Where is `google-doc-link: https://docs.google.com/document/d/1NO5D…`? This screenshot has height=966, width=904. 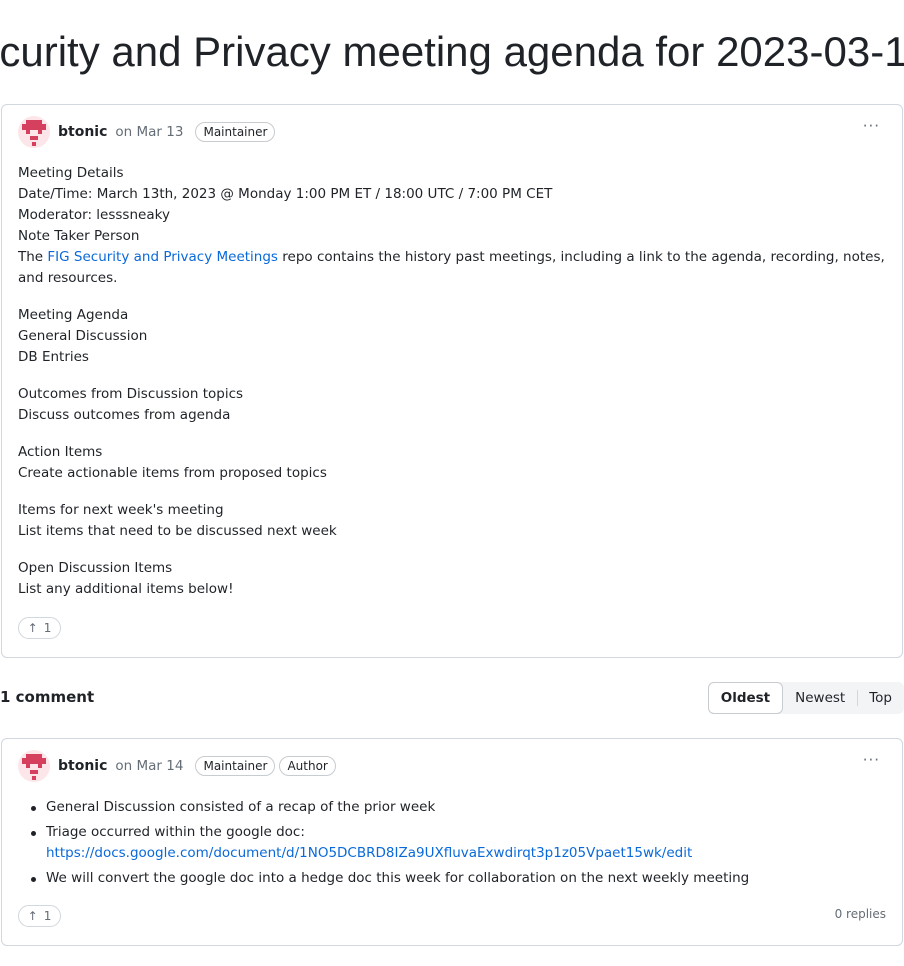
google-doc-link: https://docs.google.com/document/d/1NO5D… is located at coordinates (369, 853).